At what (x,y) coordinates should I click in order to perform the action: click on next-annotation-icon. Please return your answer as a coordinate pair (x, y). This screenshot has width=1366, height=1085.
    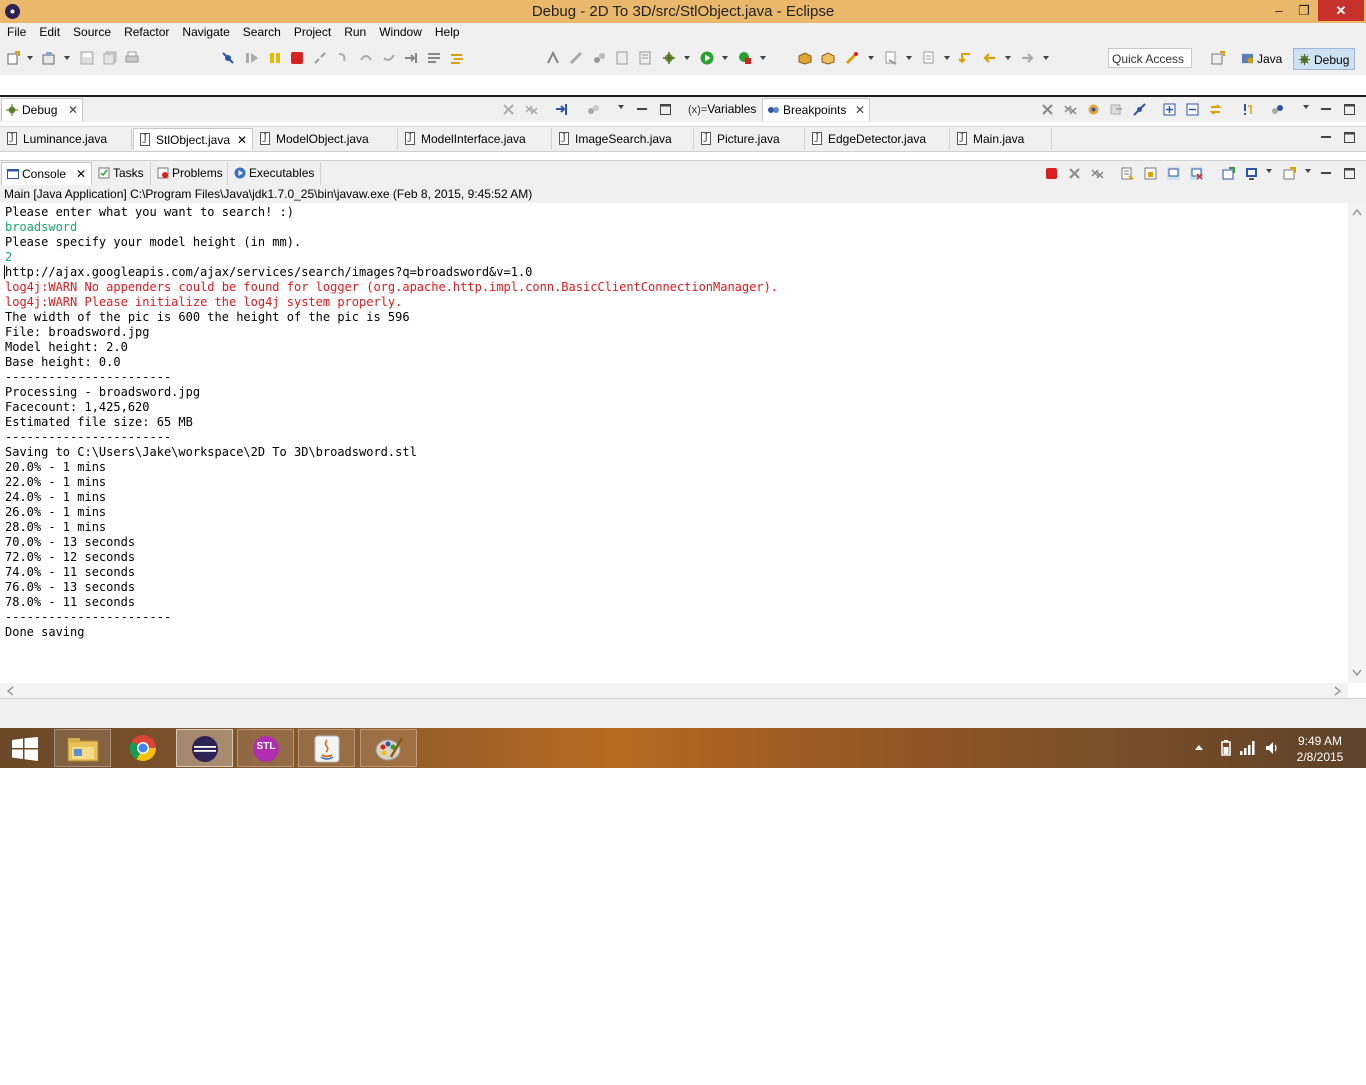
    Looking at the image, I should click on (929, 58).